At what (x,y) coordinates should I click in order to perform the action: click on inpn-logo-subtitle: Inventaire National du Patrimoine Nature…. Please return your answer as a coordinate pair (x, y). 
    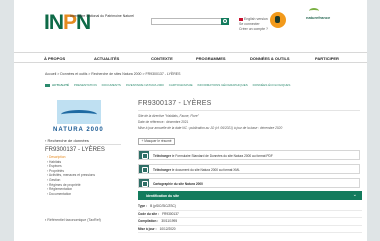
    Looking at the image, I should click on (102, 16).